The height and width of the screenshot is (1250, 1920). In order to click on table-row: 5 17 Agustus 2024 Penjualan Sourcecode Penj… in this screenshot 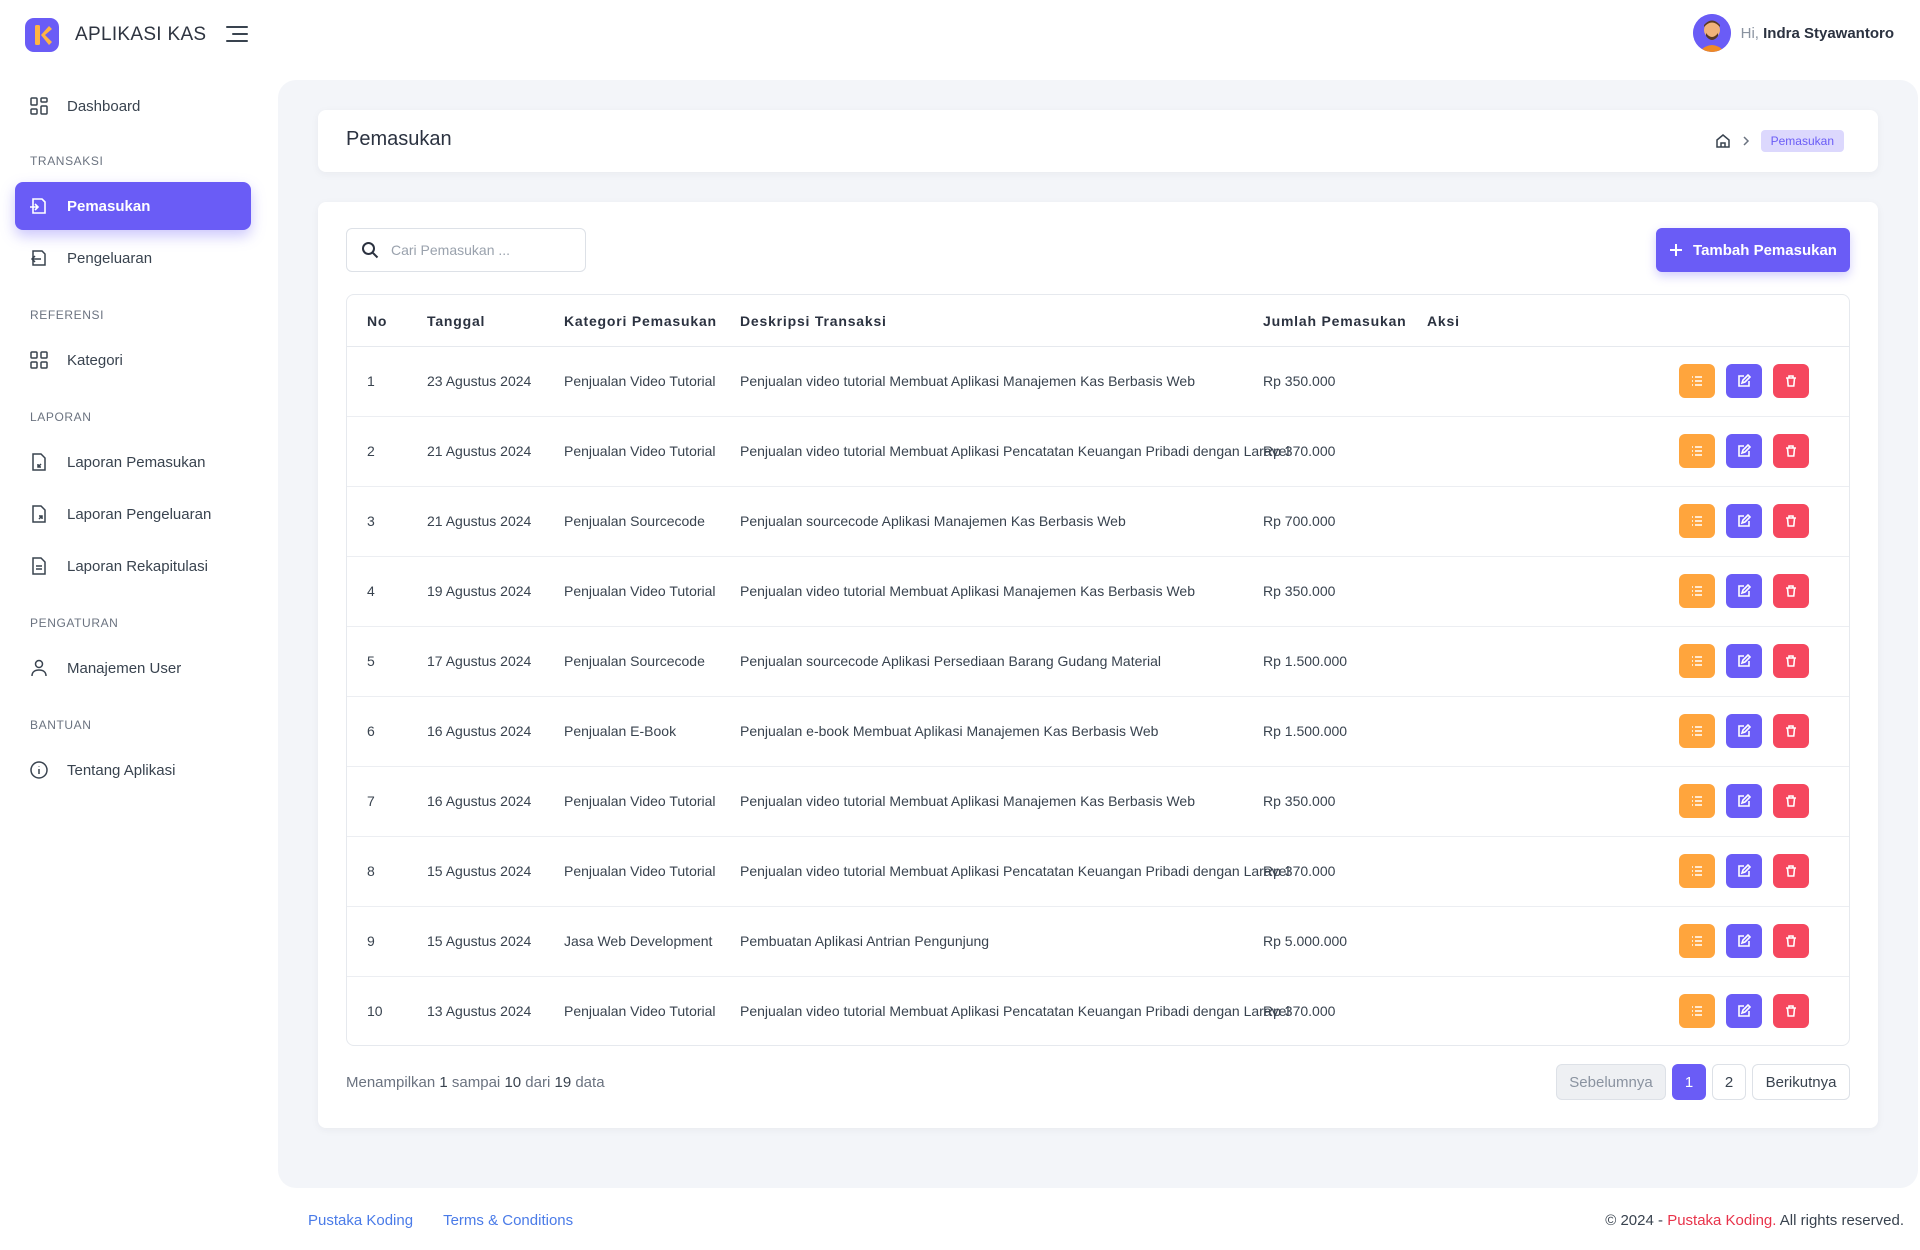, I will do `click(1098, 662)`.